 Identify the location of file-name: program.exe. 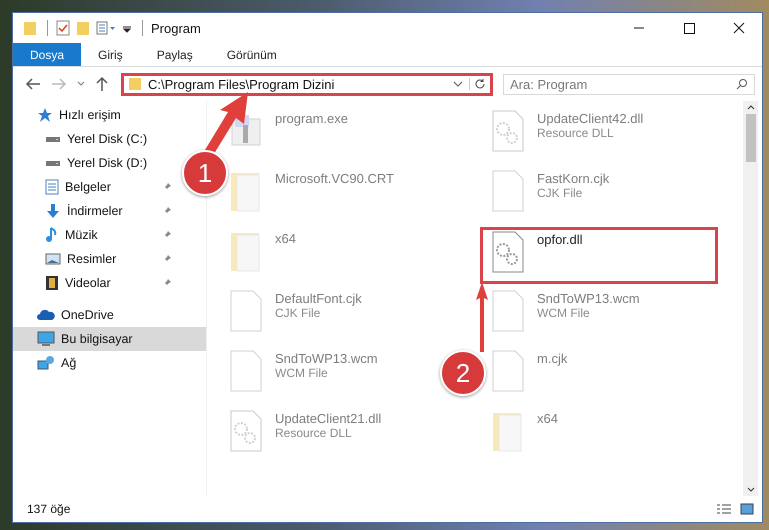
(311, 118).